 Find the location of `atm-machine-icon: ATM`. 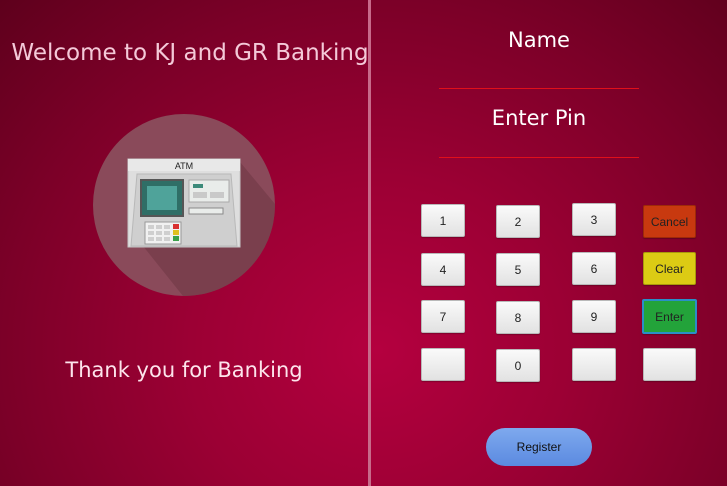

atm-machine-icon: ATM is located at coordinates (201, 227).